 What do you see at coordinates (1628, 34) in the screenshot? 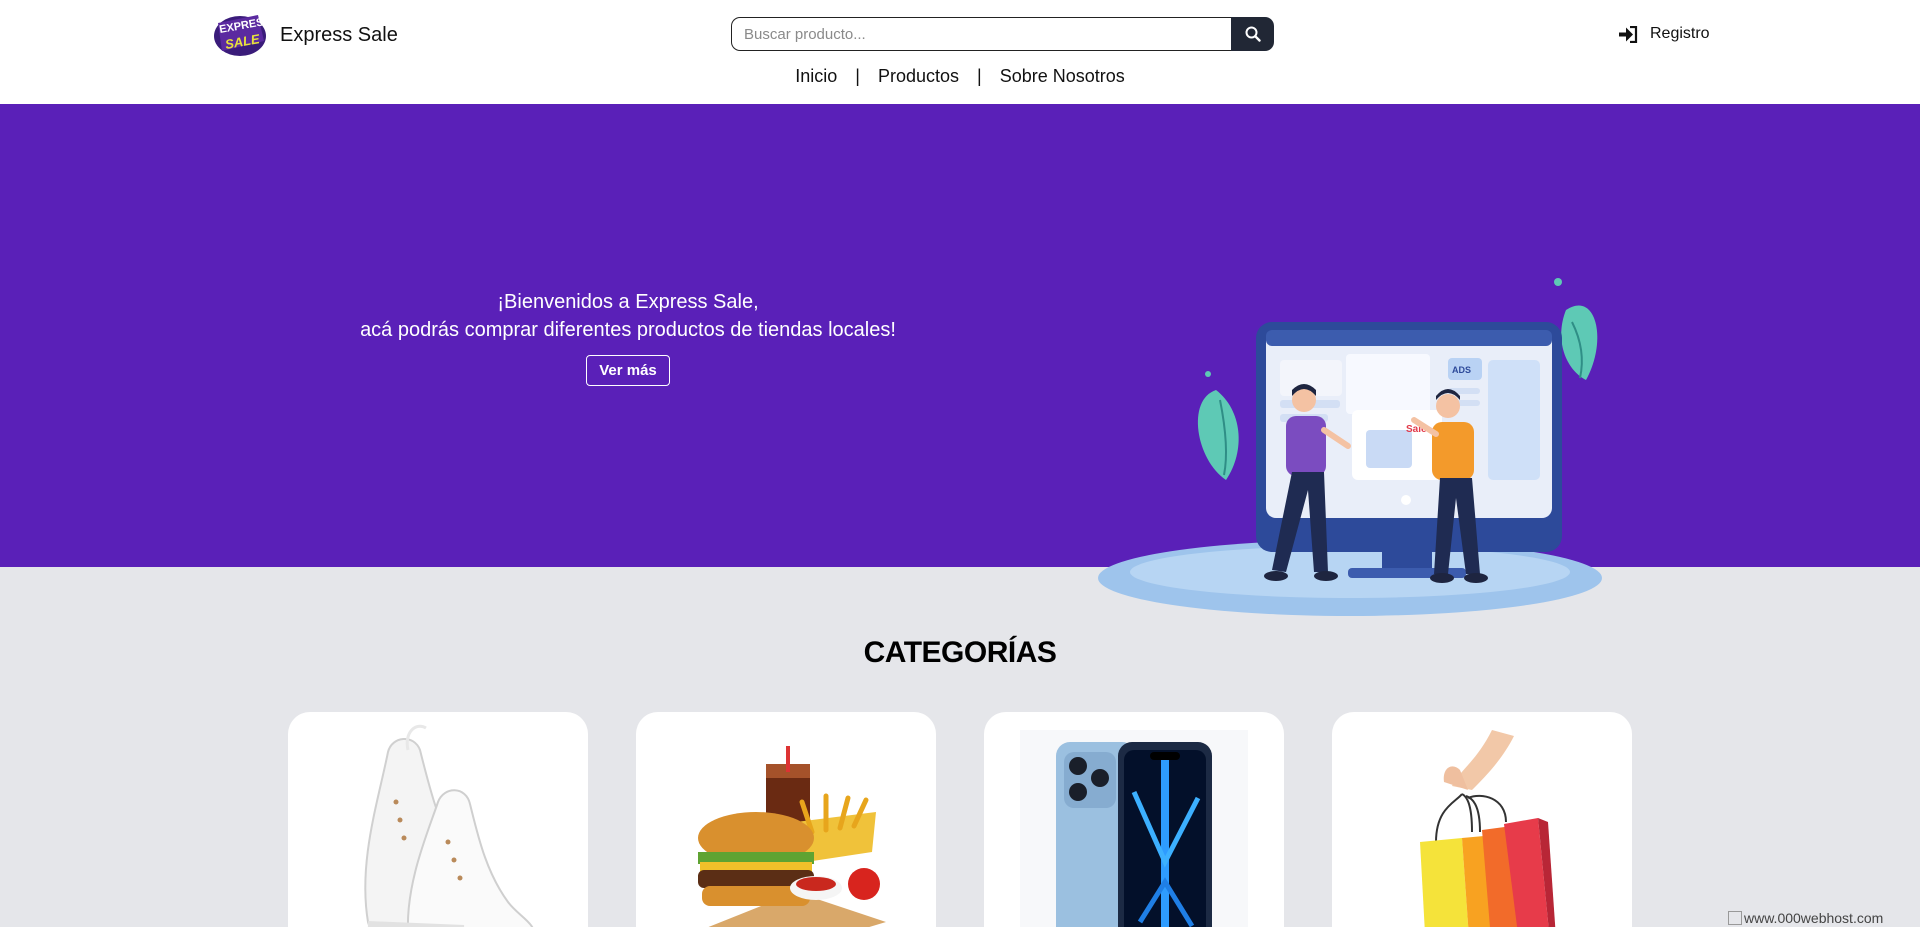
I see `sign-in-icon` at bounding box center [1628, 34].